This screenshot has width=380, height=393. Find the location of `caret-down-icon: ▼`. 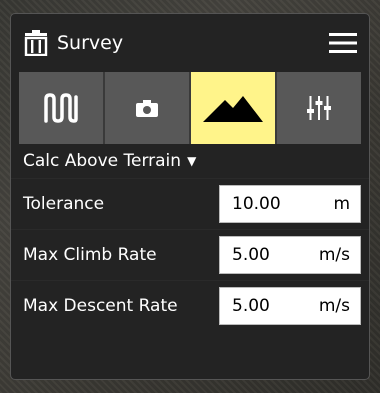

caret-down-icon: ▼ is located at coordinates (192, 161).